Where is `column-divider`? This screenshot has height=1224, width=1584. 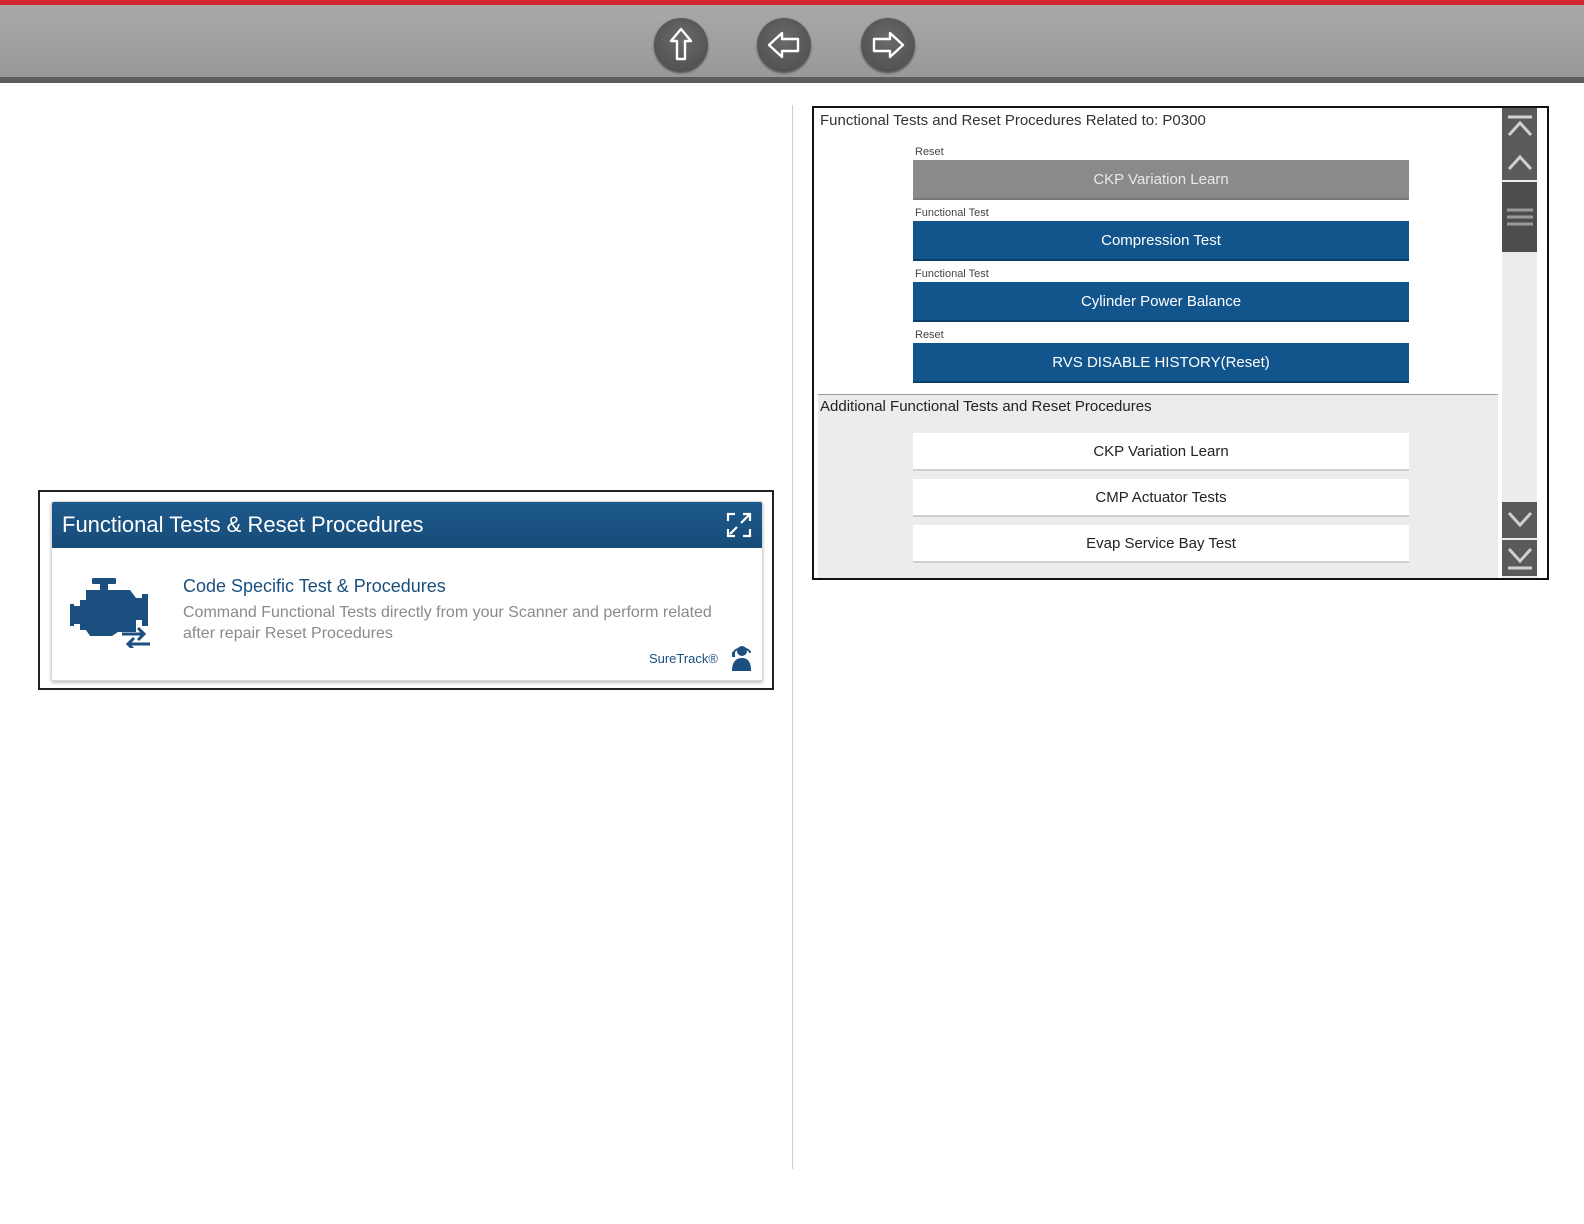
column-divider is located at coordinates (792, 637).